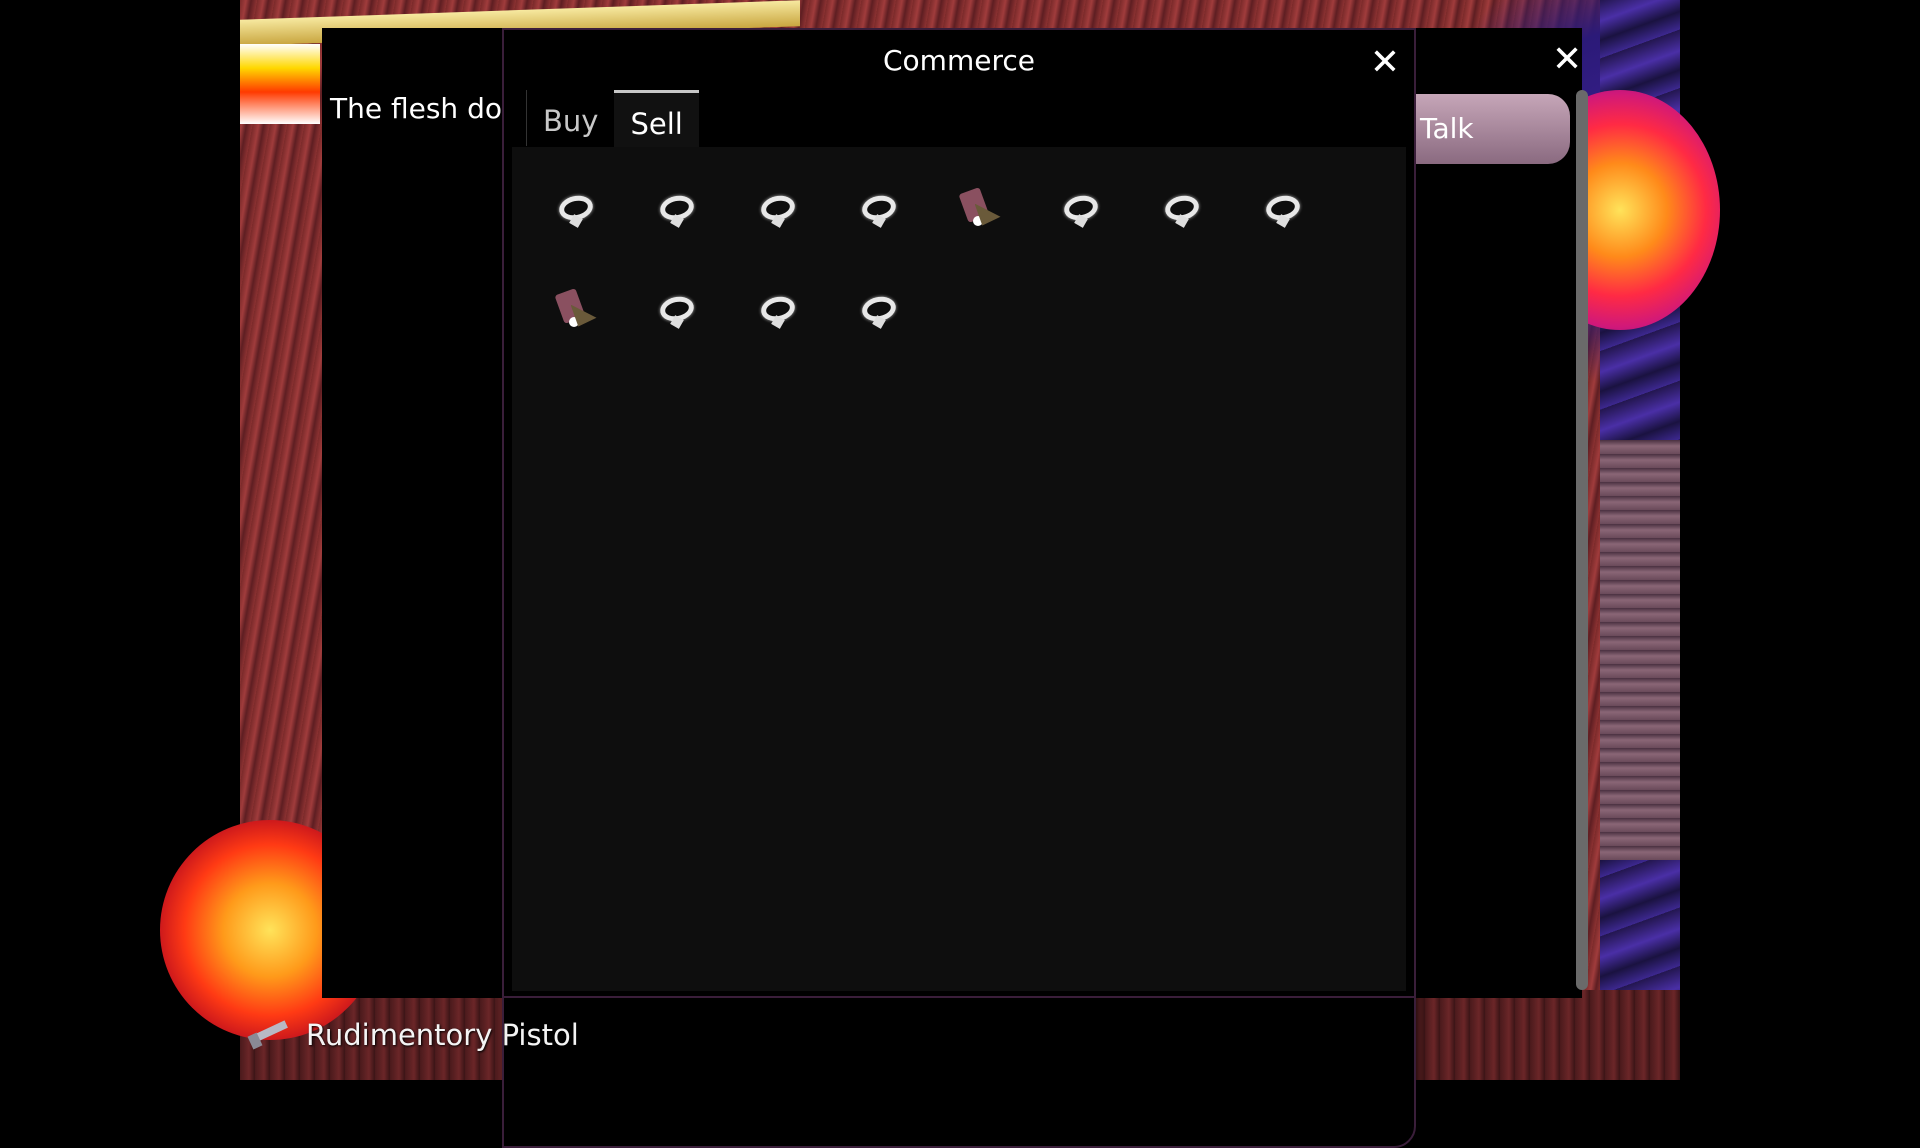 Image resolution: width=1920 pixels, height=1148 pixels. Describe the element at coordinates (416, 108) in the screenshot. I see `dialogue-text: The flesh do` at that location.